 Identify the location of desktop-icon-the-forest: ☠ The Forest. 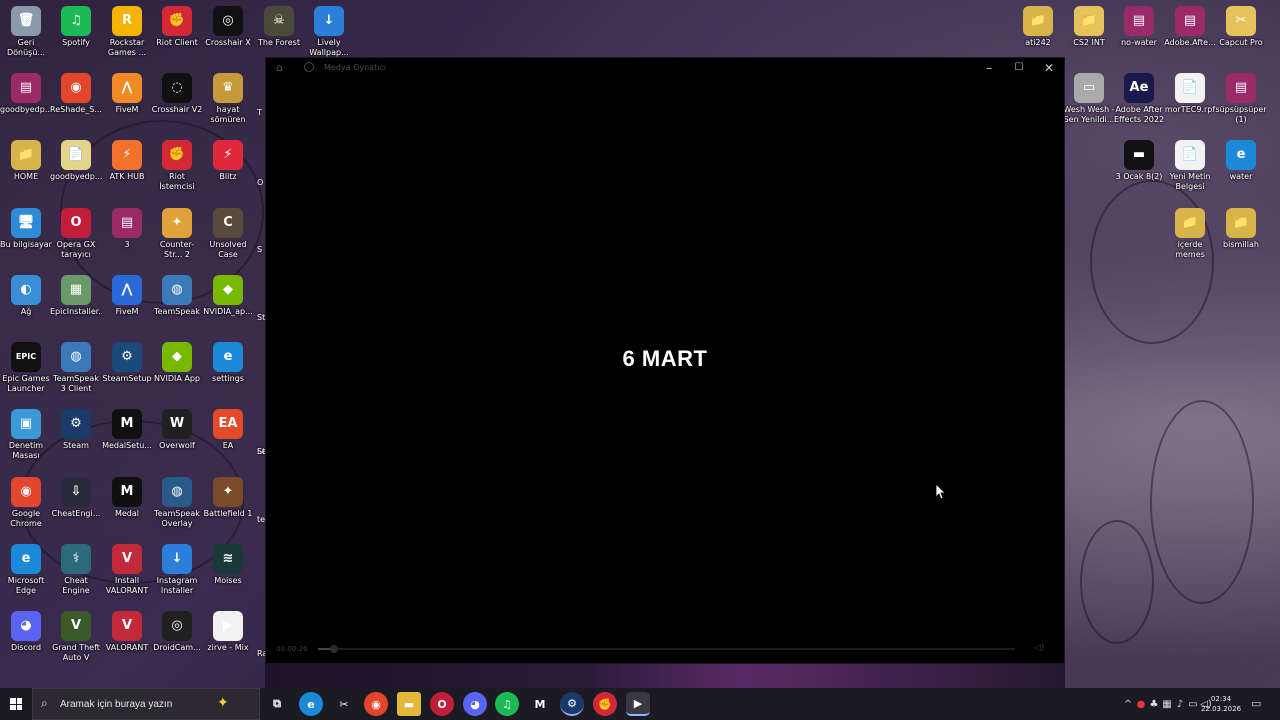
(279, 27).